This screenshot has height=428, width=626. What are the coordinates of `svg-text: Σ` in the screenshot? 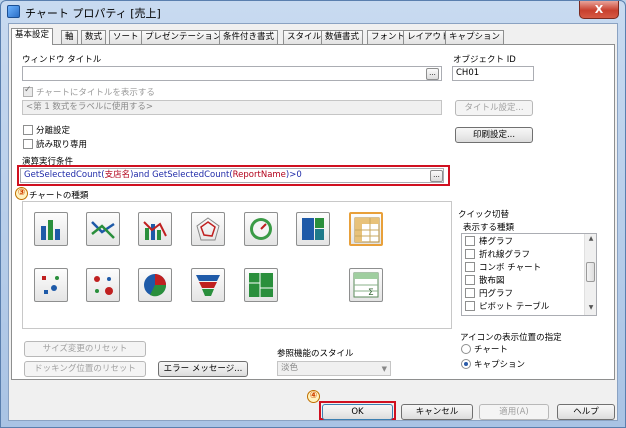 It's located at (371, 293).